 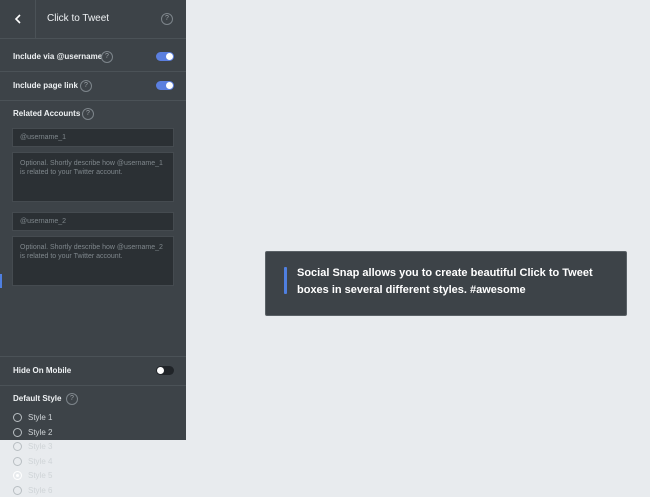 What do you see at coordinates (1, 281) in the screenshot?
I see `resize-handle` at bounding box center [1, 281].